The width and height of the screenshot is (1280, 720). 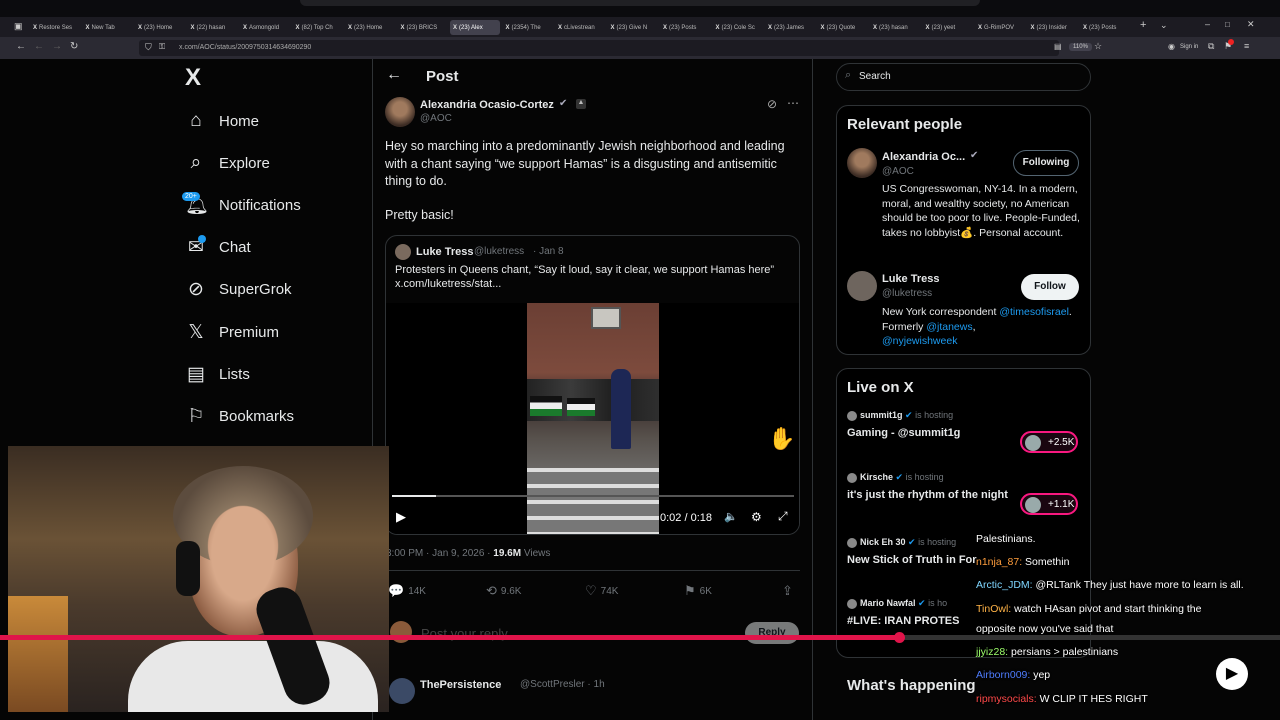 What do you see at coordinates (1034, 312) in the screenshot?
I see `mention-timesofisrael: @timesofisrael` at bounding box center [1034, 312].